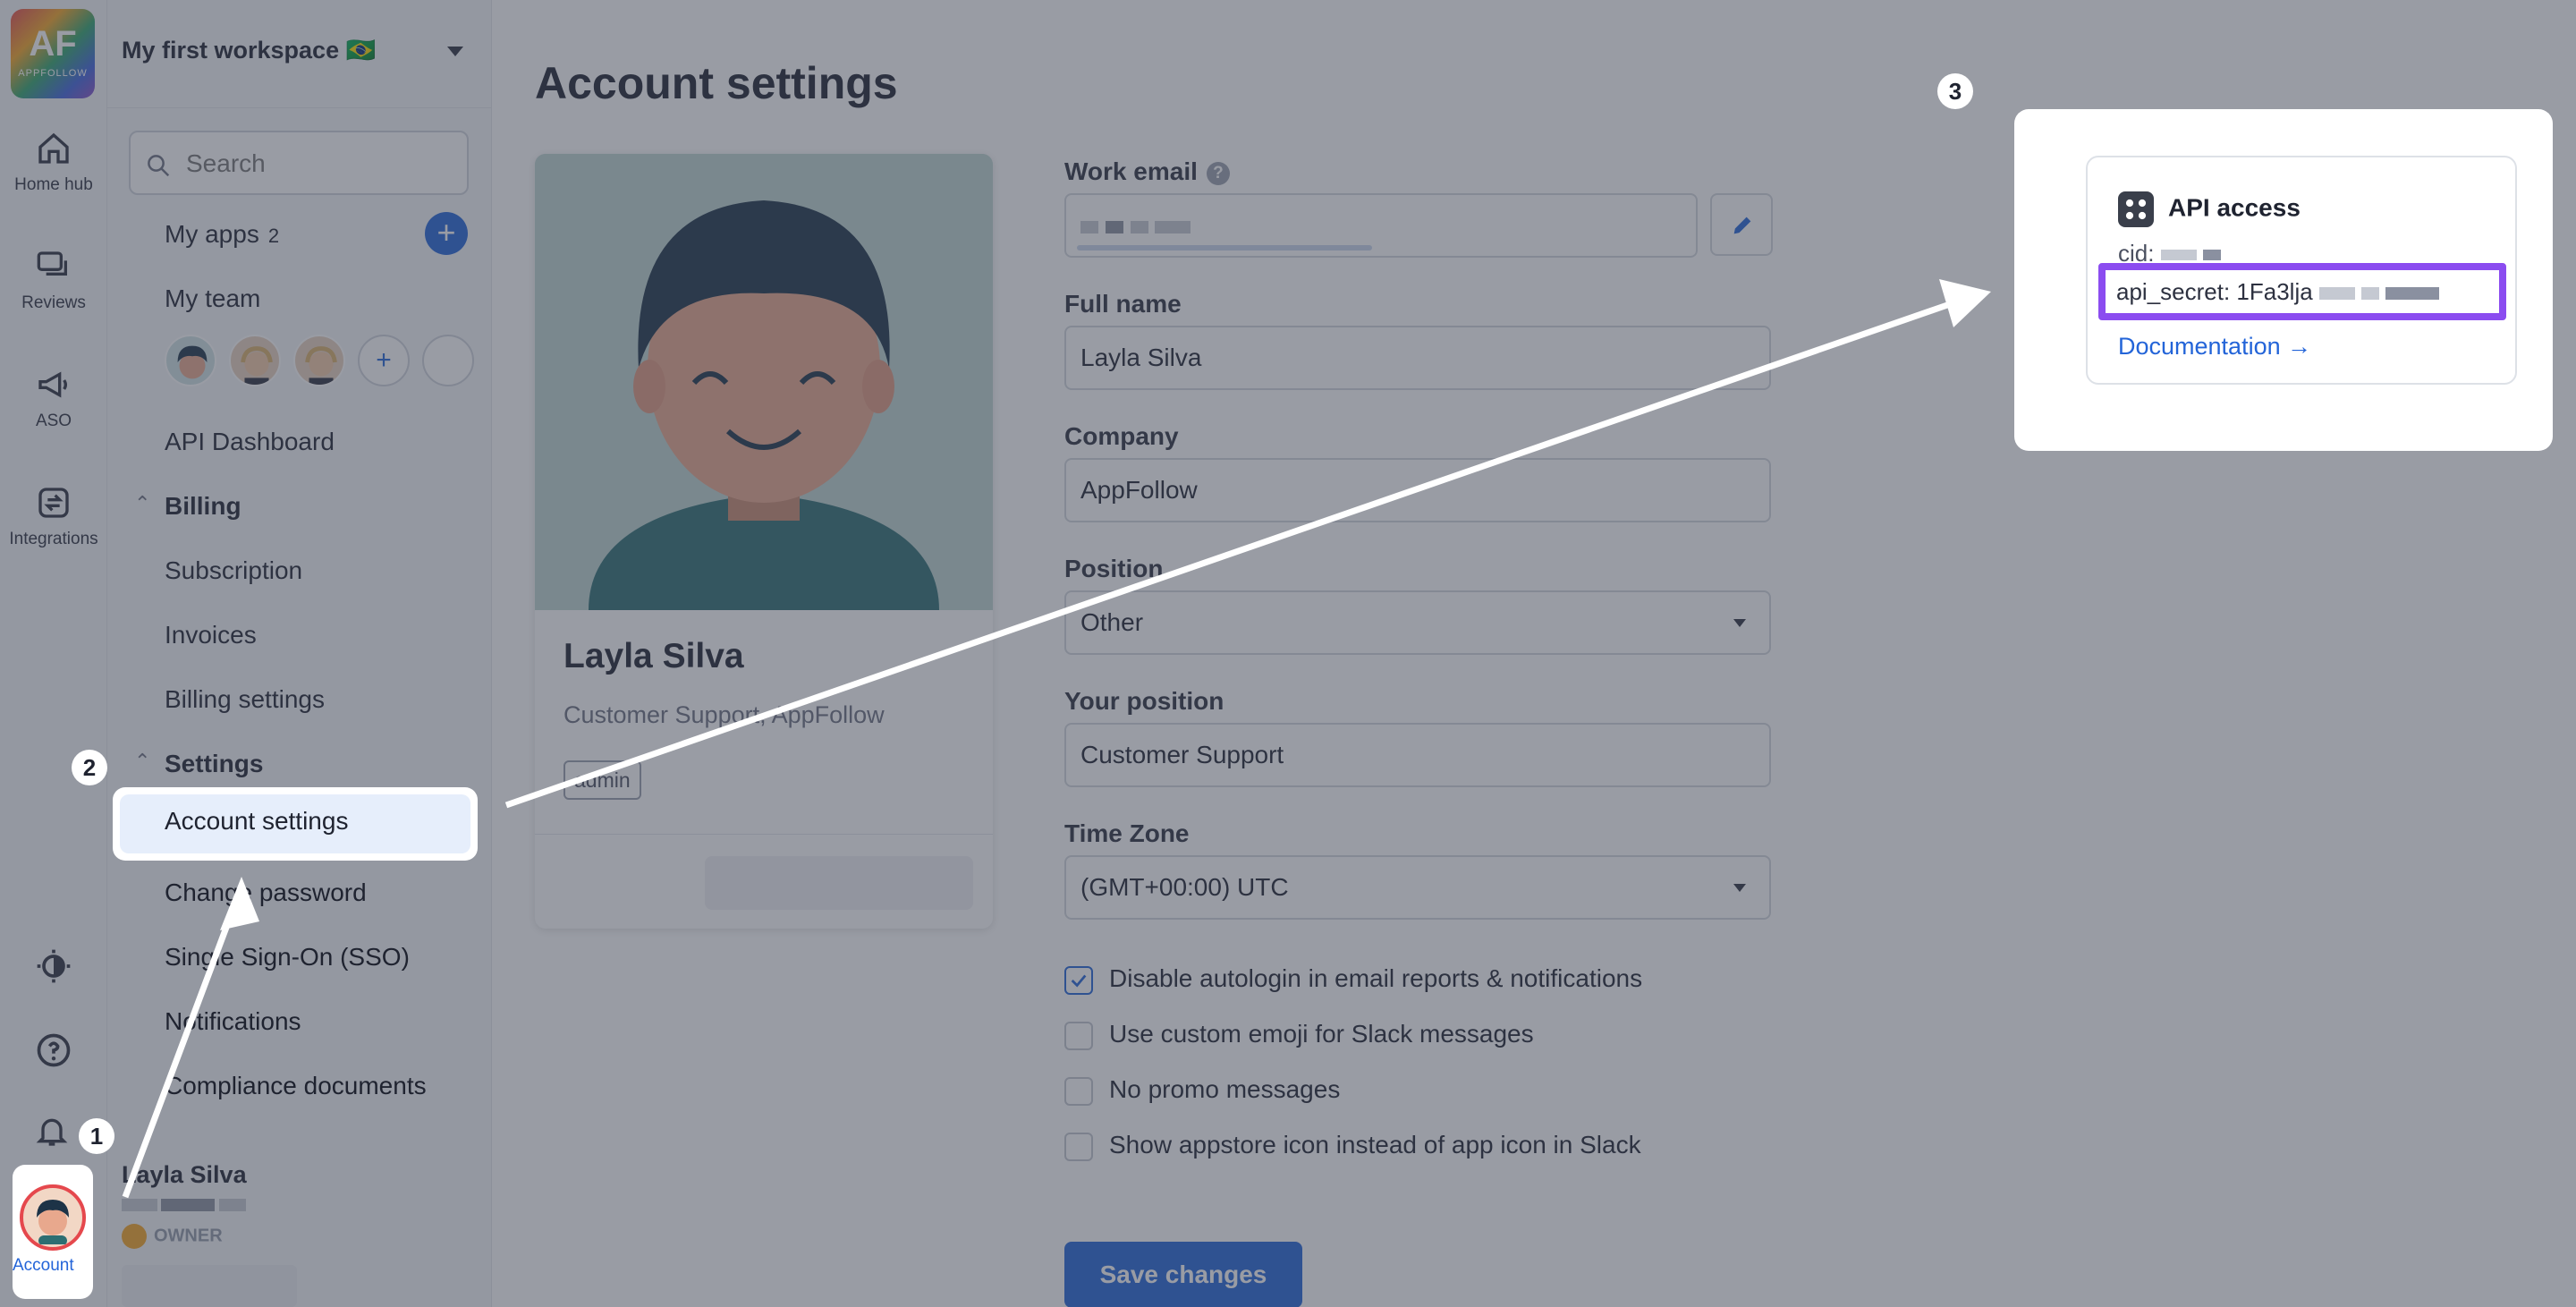 The height and width of the screenshot is (1307, 2576). I want to click on arrow-to-account-settings, so click(182, 1047).